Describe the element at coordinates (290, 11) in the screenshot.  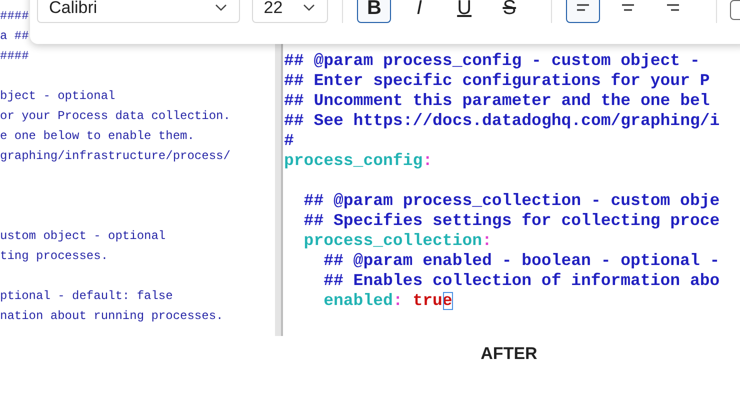
I see `font-size-dropdown: 22` at that location.